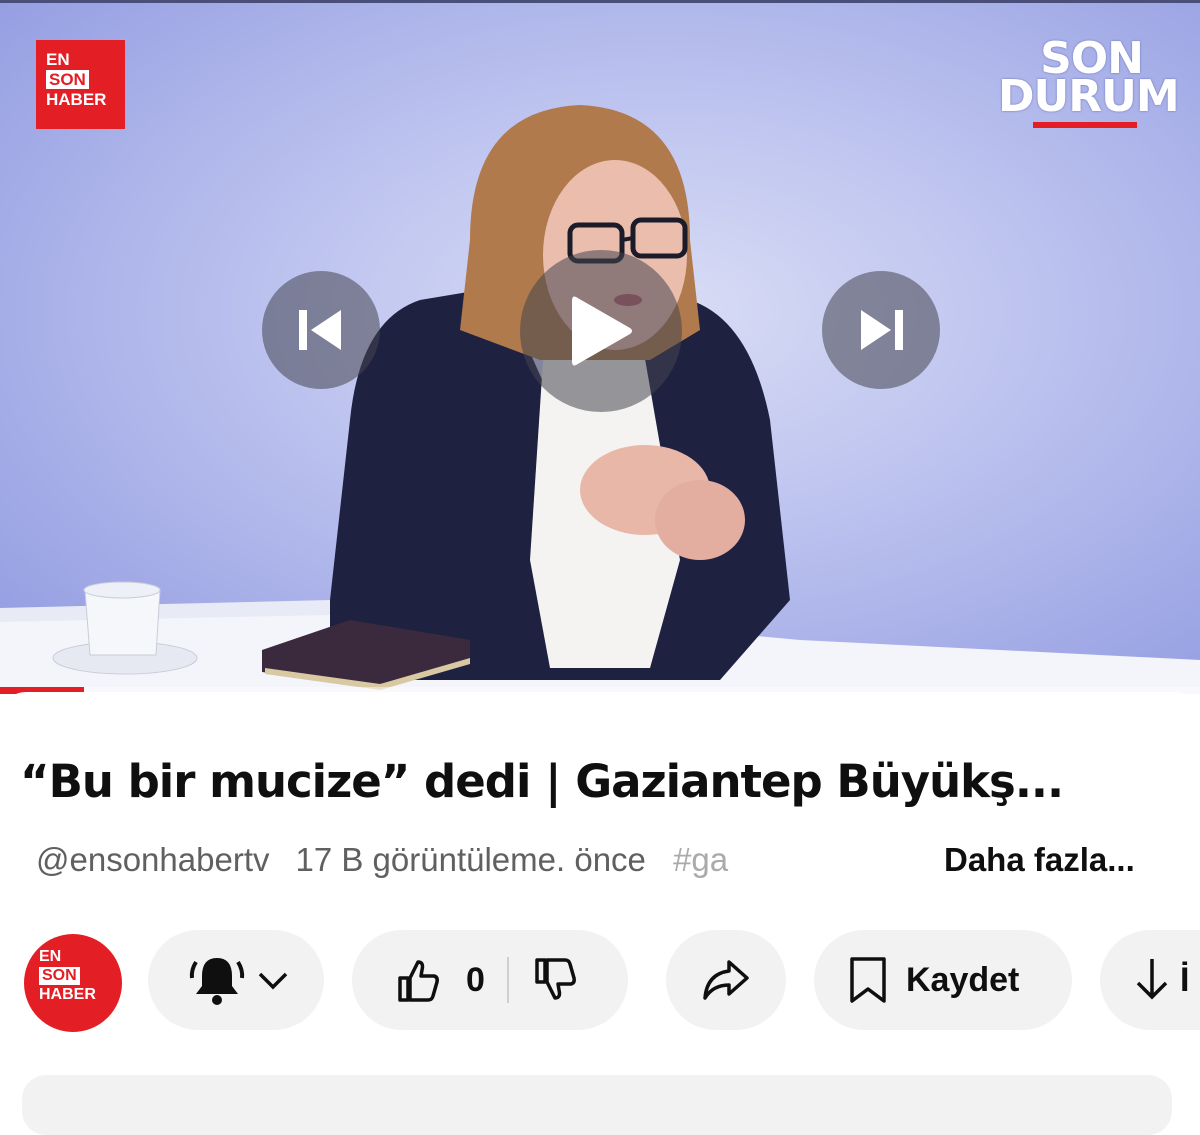  I want to click on thumbs-down-icon, so click(555, 980).